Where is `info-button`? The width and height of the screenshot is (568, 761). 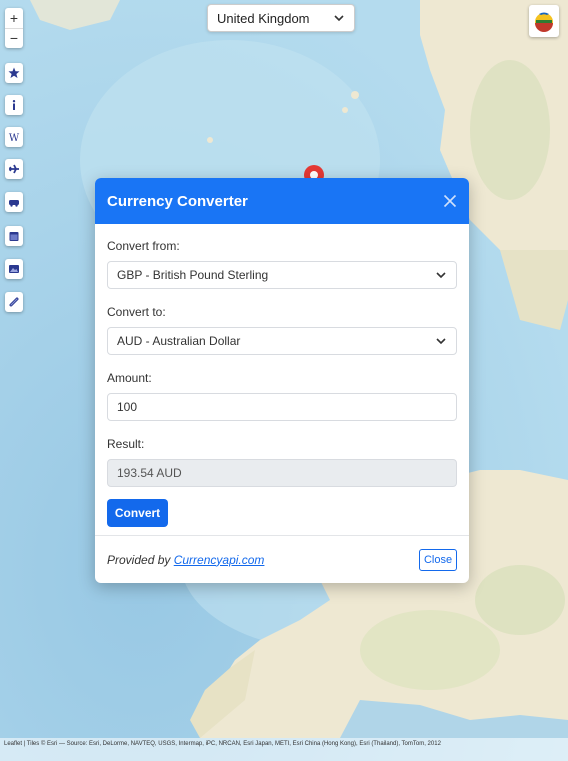
info-button is located at coordinates (14, 105).